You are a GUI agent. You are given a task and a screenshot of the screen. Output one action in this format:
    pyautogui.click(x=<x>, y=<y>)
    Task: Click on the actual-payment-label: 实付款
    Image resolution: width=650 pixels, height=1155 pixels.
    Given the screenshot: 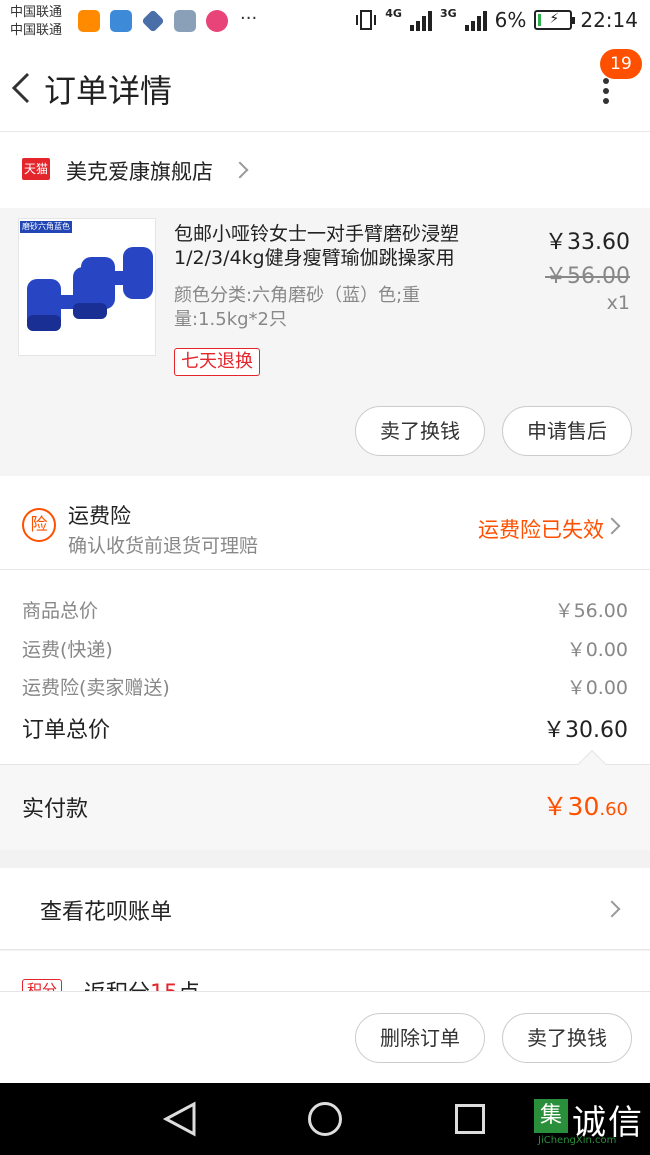 What is the action you would take?
    pyautogui.click(x=55, y=809)
    